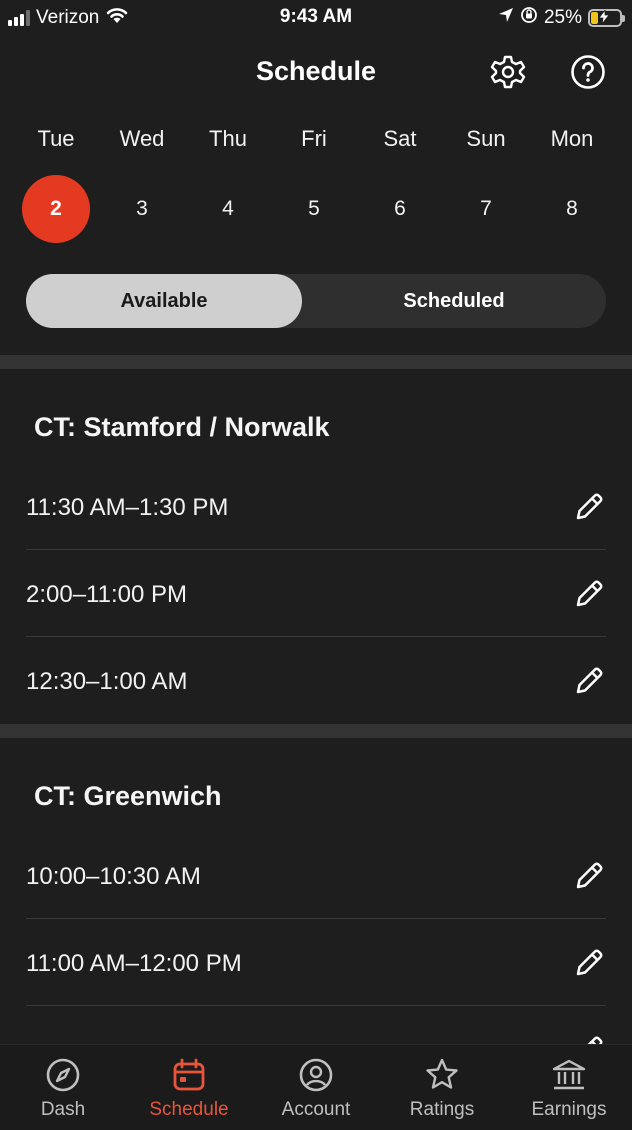  What do you see at coordinates (316, 681) in the screenshot?
I see `time-slot: 12:30–1:00 AM` at bounding box center [316, 681].